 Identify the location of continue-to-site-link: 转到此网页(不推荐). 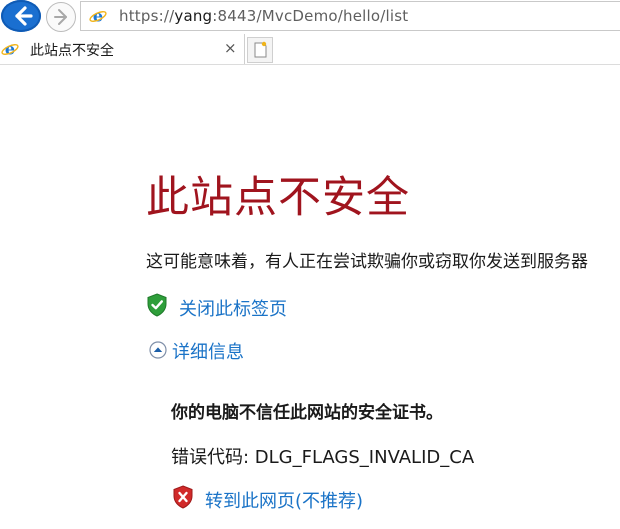
(282, 499).